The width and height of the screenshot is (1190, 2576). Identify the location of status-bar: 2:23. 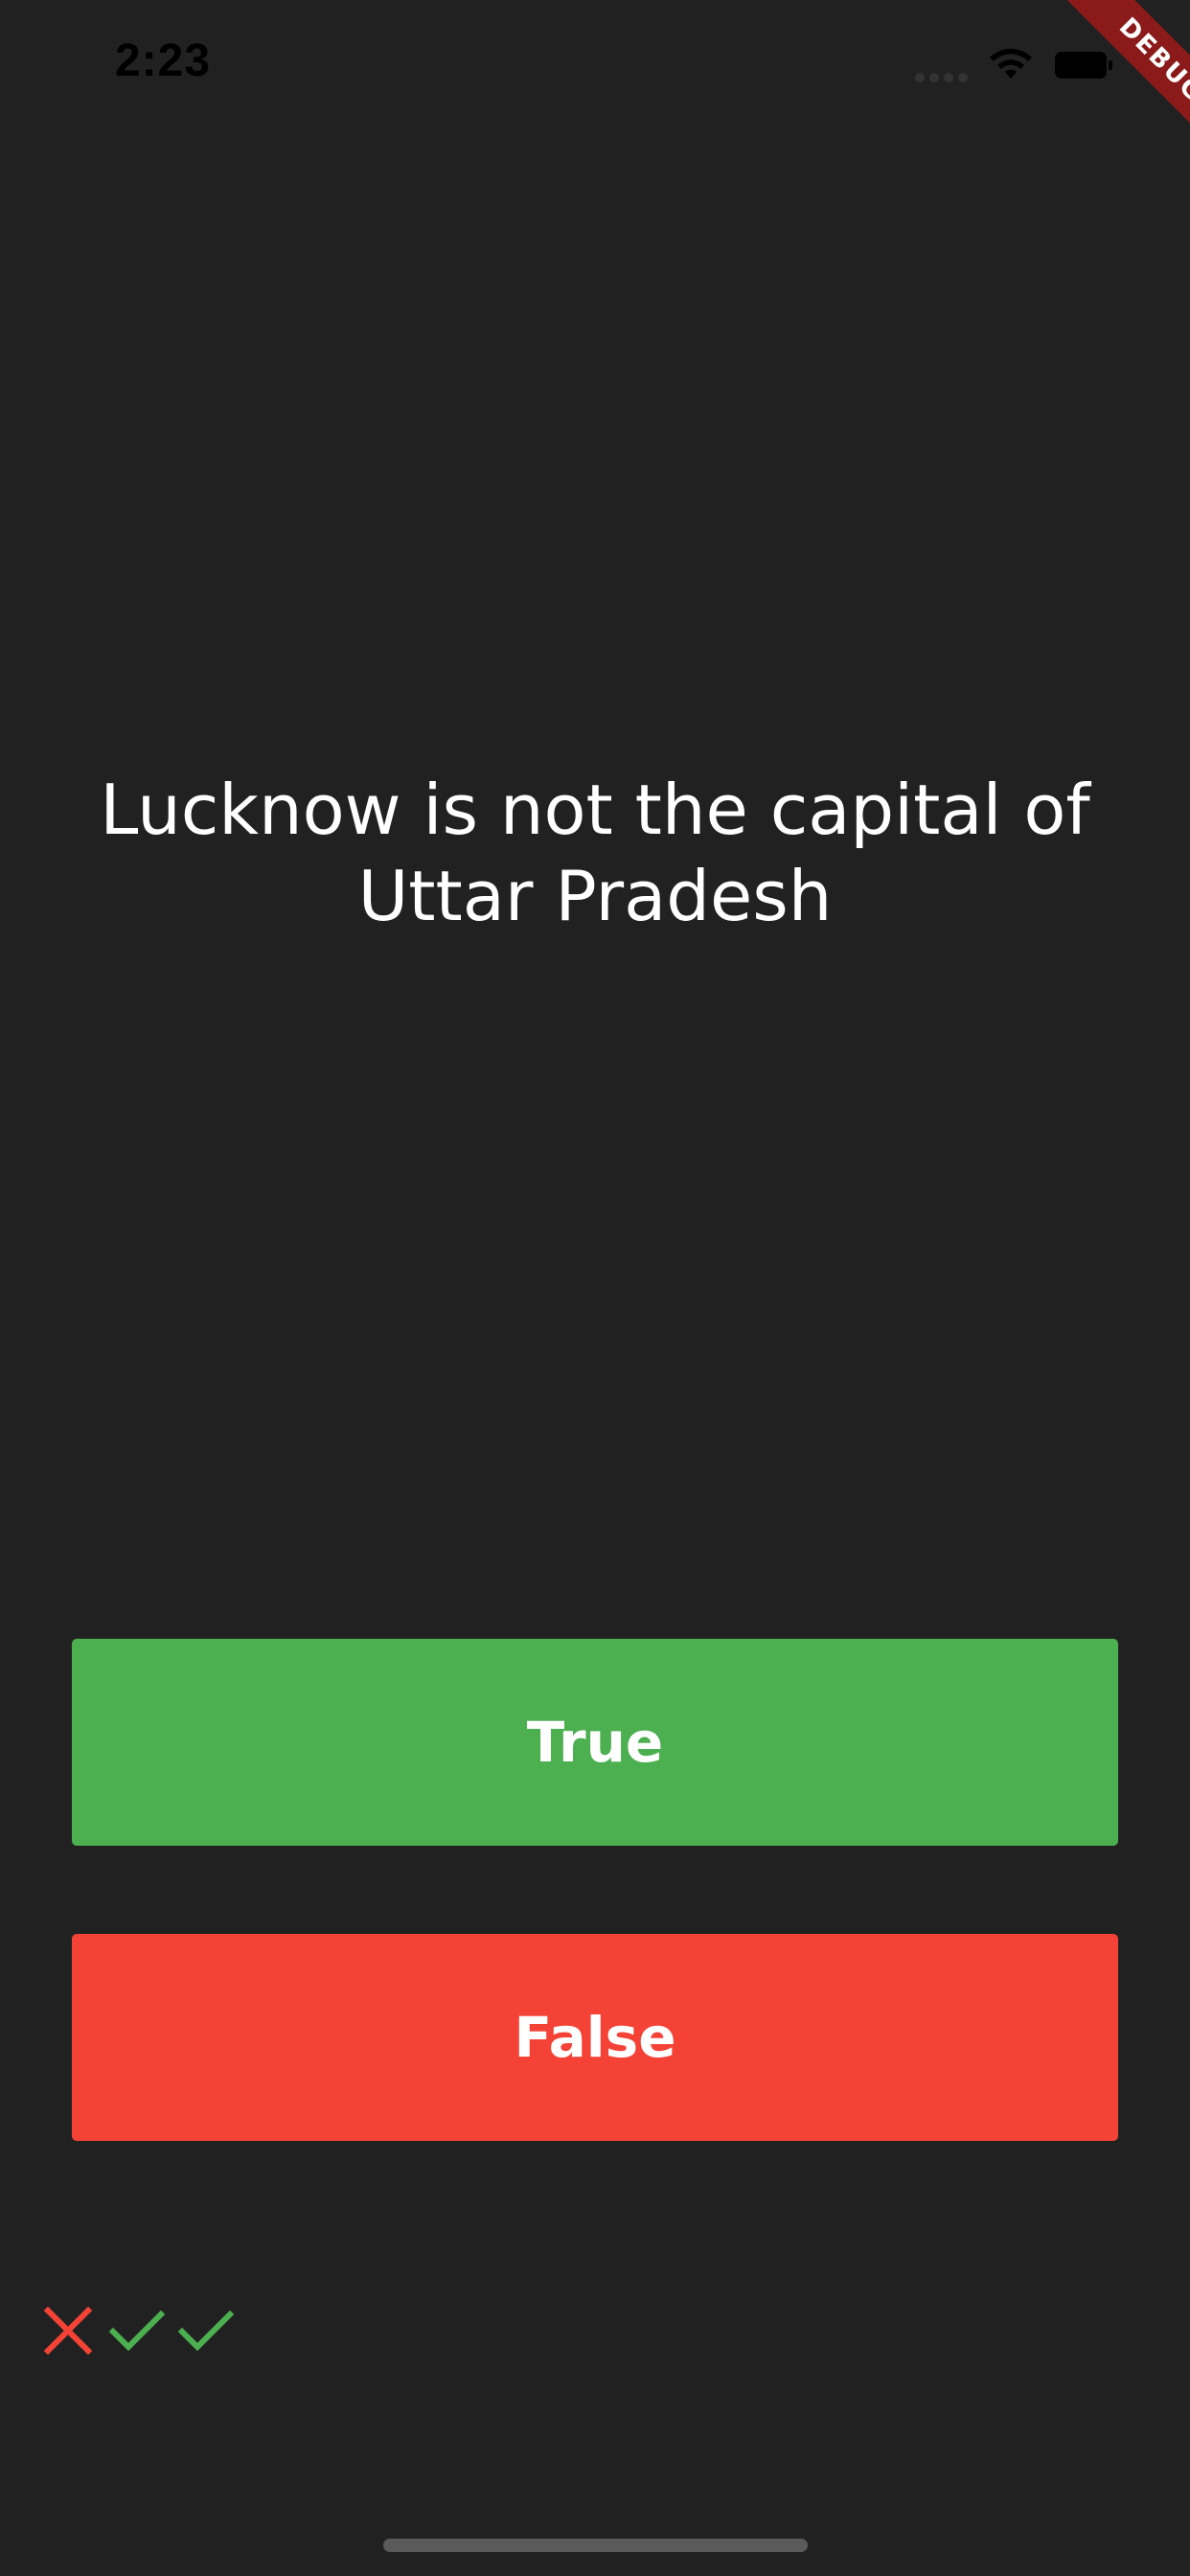
(595, 63).